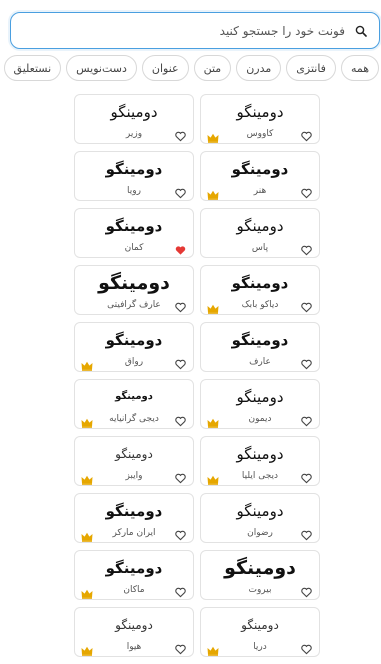  I want to click on category-chip: فانتزی, so click(311, 68).